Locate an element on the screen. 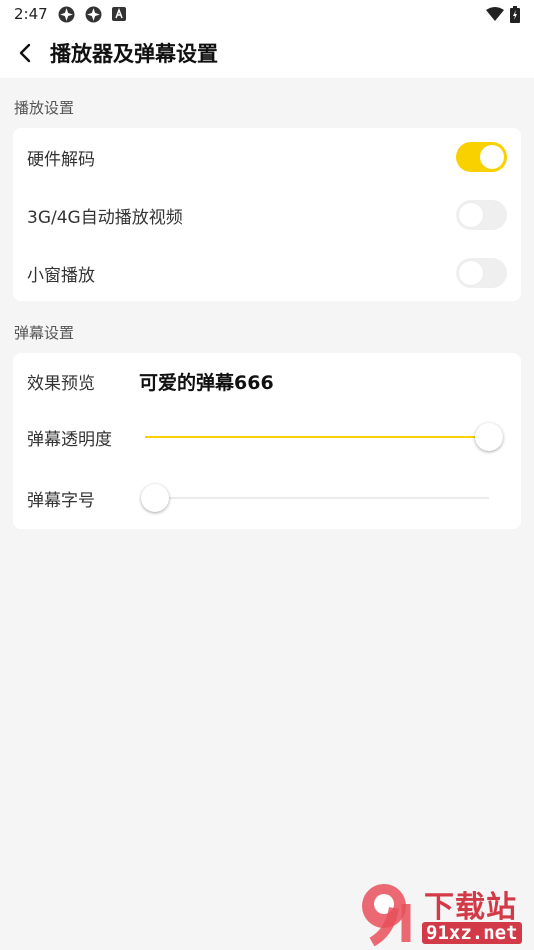 The width and height of the screenshot is (534, 950). font-size-slider is located at coordinates (315, 498).